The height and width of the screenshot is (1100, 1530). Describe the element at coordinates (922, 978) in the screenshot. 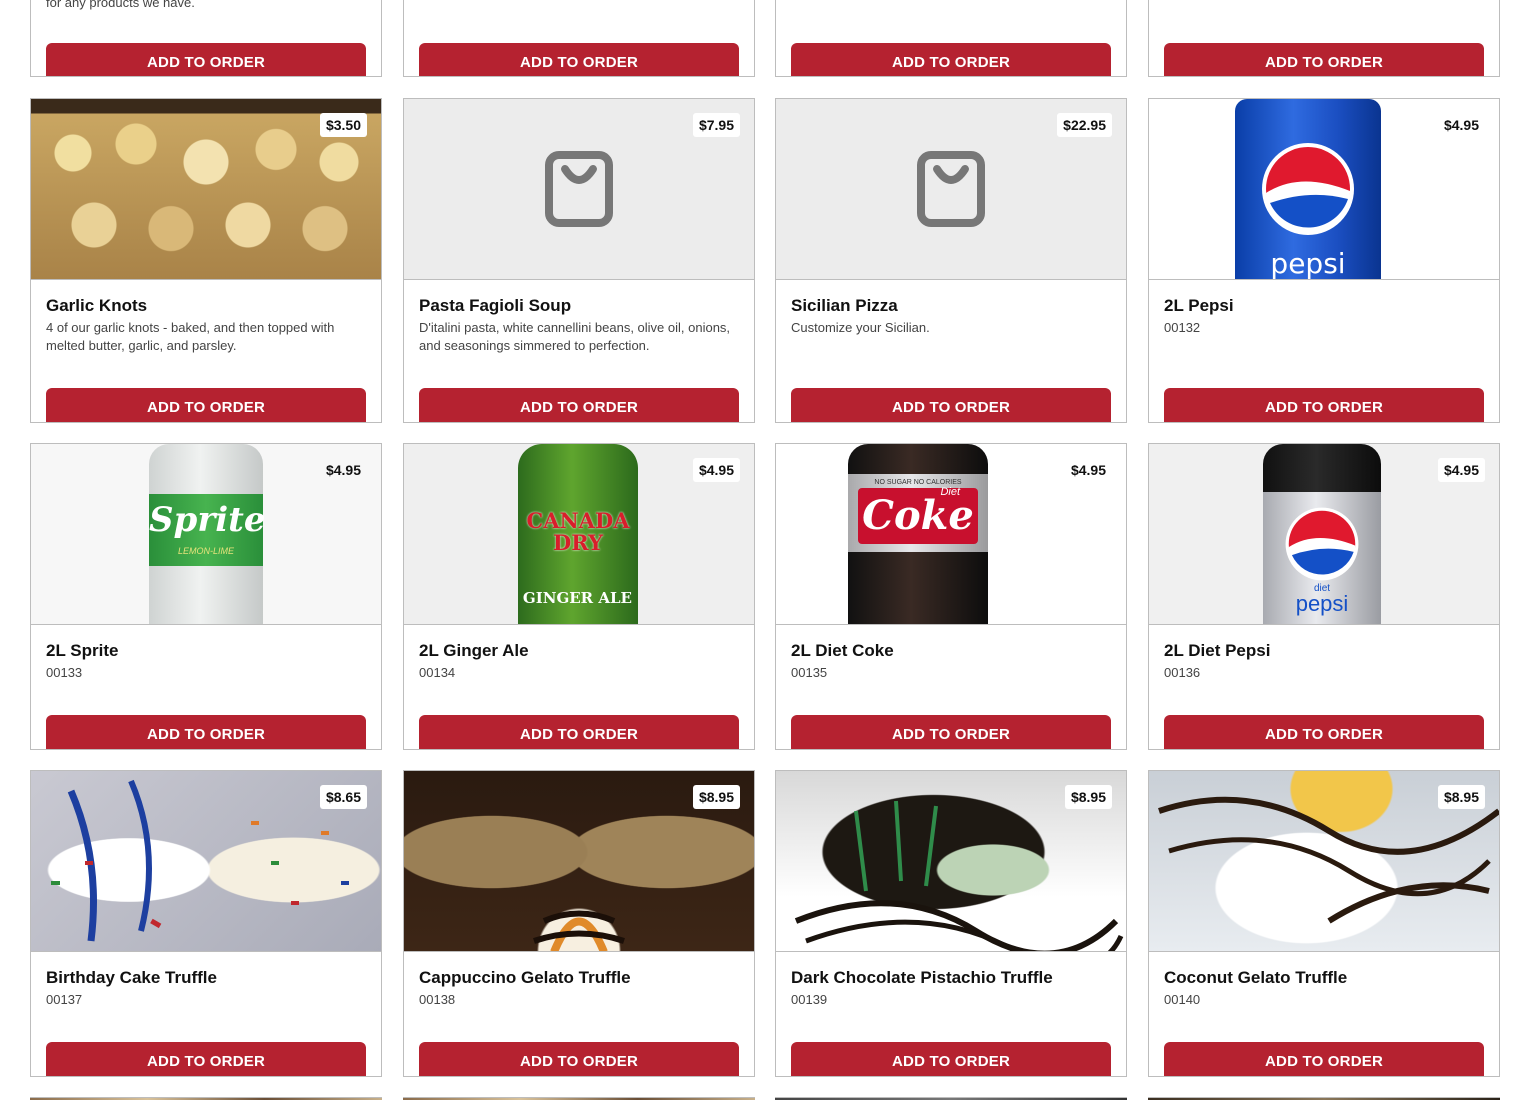

I see `product-name: Dark Chocolate Pistachio Truffle` at that location.